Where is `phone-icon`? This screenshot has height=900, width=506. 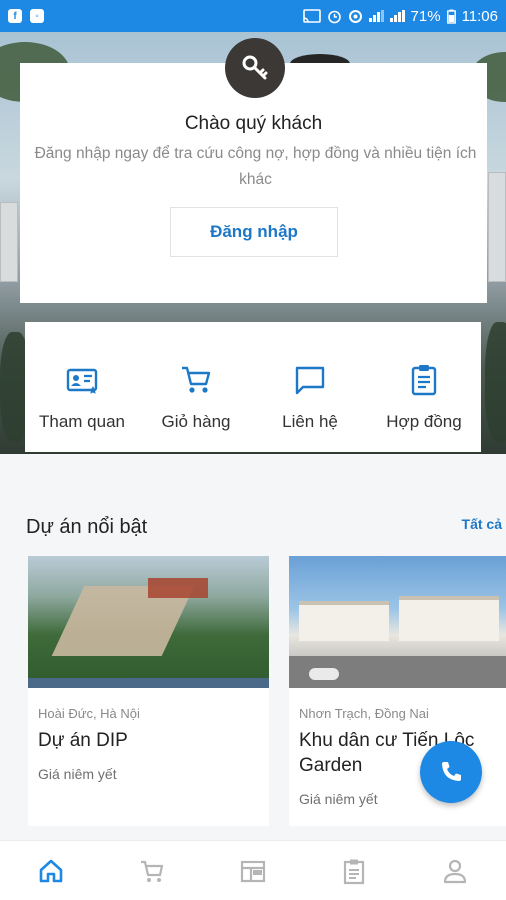 phone-icon is located at coordinates (451, 771).